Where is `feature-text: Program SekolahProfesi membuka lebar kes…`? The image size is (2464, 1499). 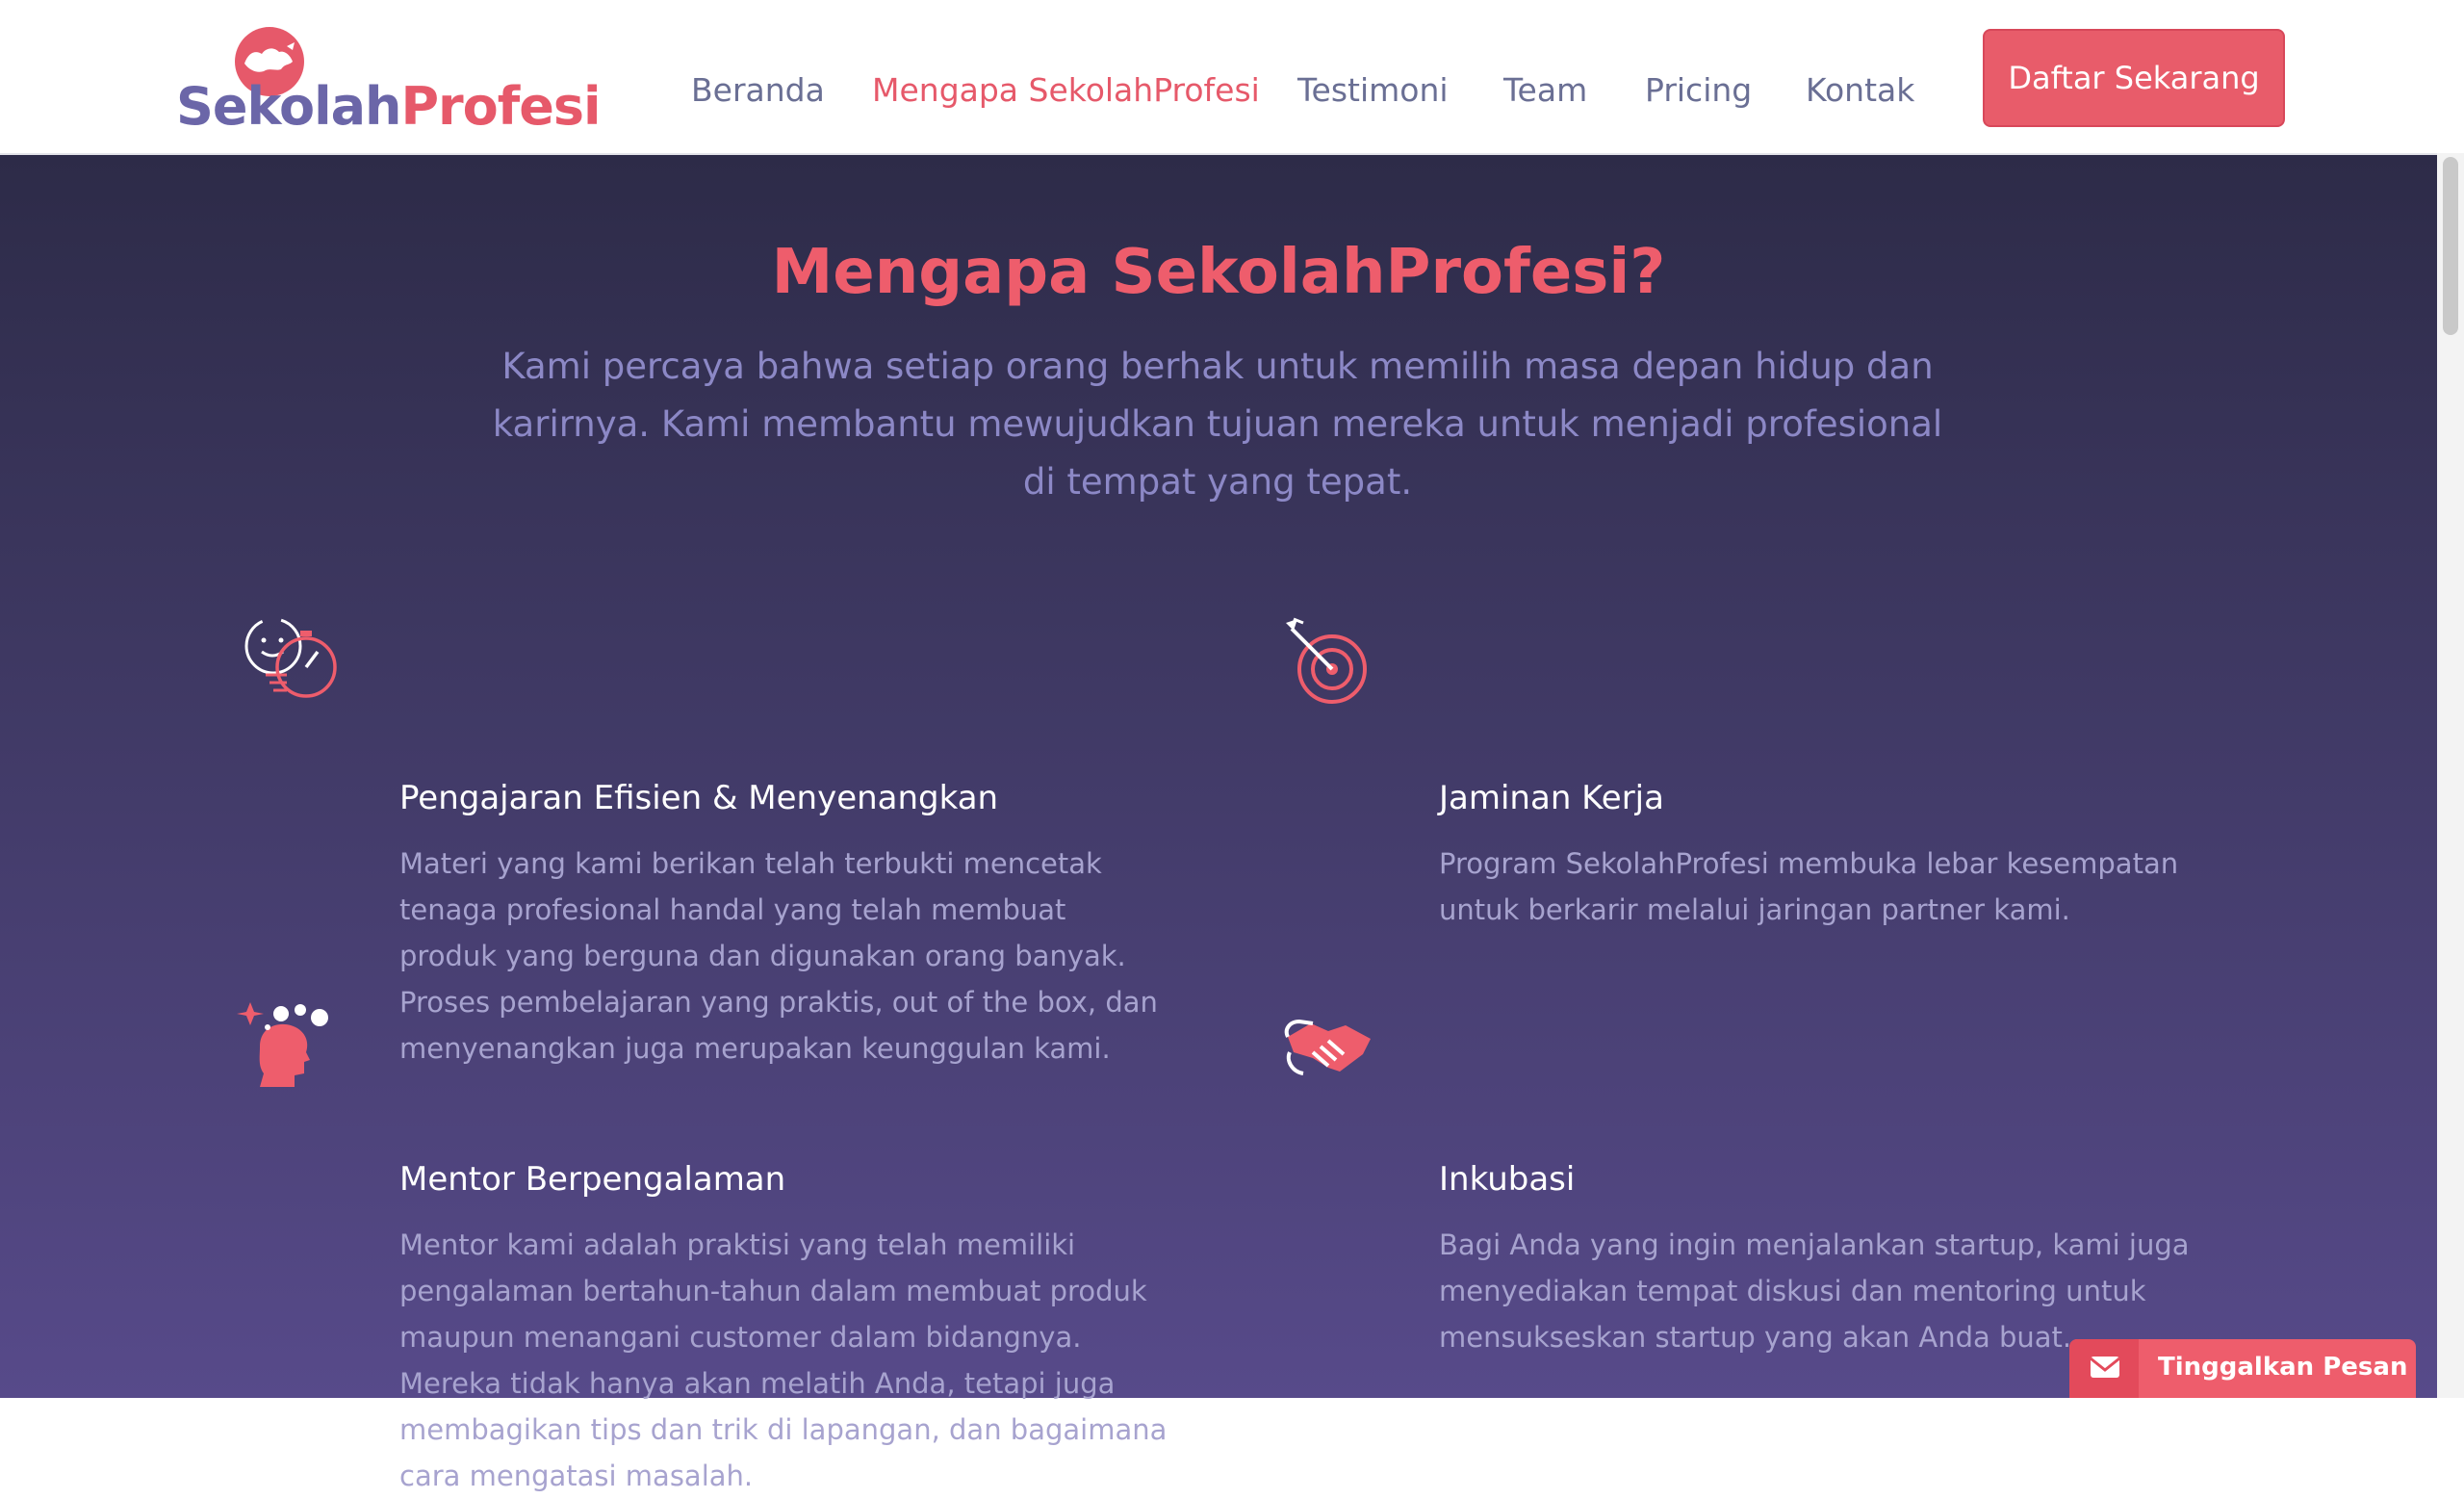
feature-text: Program SekolahProfesi membuka lebar kes… is located at coordinates (1809, 886).